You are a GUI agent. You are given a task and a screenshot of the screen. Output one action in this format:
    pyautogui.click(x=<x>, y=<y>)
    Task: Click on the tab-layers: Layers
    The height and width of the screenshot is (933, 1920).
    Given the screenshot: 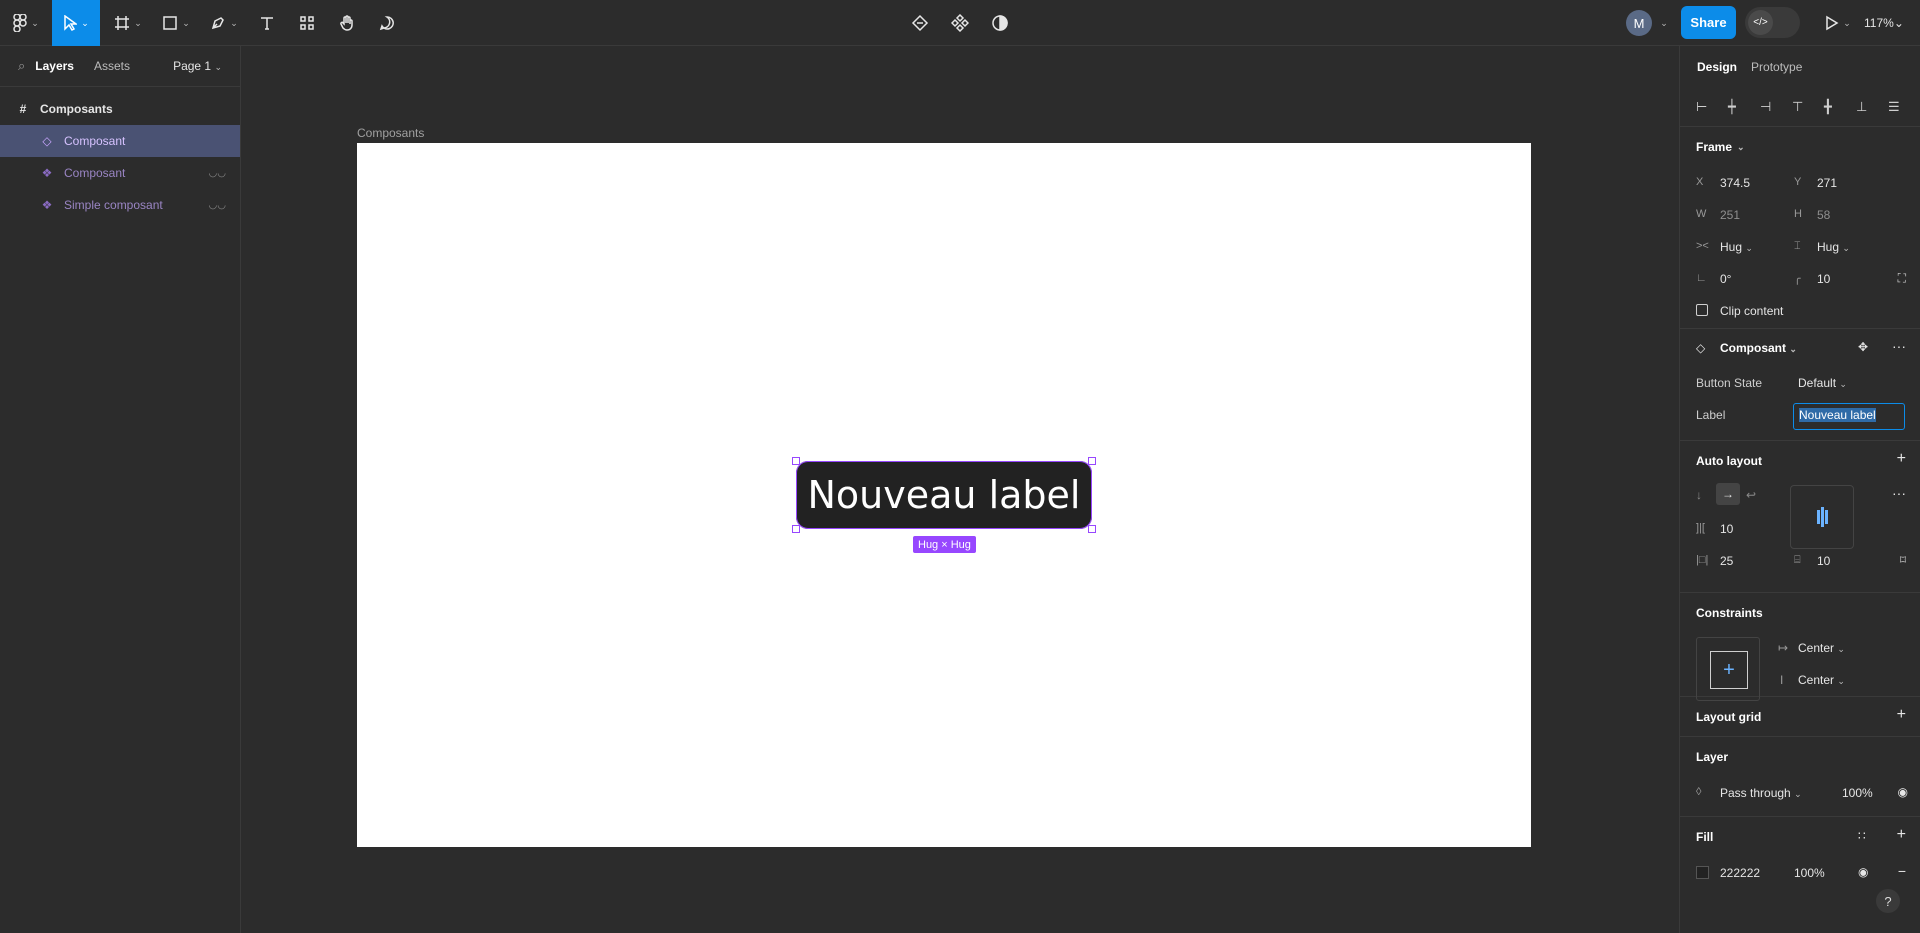 What is the action you would take?
    pyautogui.click(x=54, y=66)
    